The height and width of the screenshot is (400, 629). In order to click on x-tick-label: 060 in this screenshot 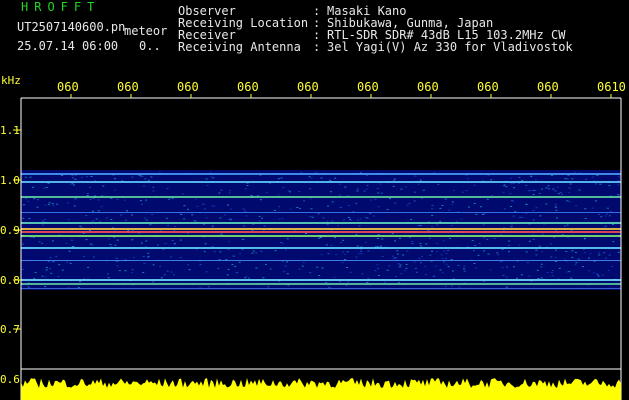, I will do `click(68, 87)`.